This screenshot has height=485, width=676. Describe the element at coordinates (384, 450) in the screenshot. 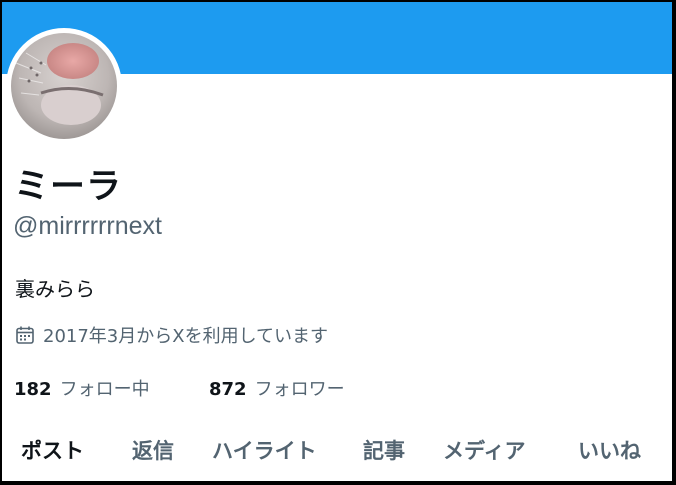

I see `tab-articles: 記事` at that location.